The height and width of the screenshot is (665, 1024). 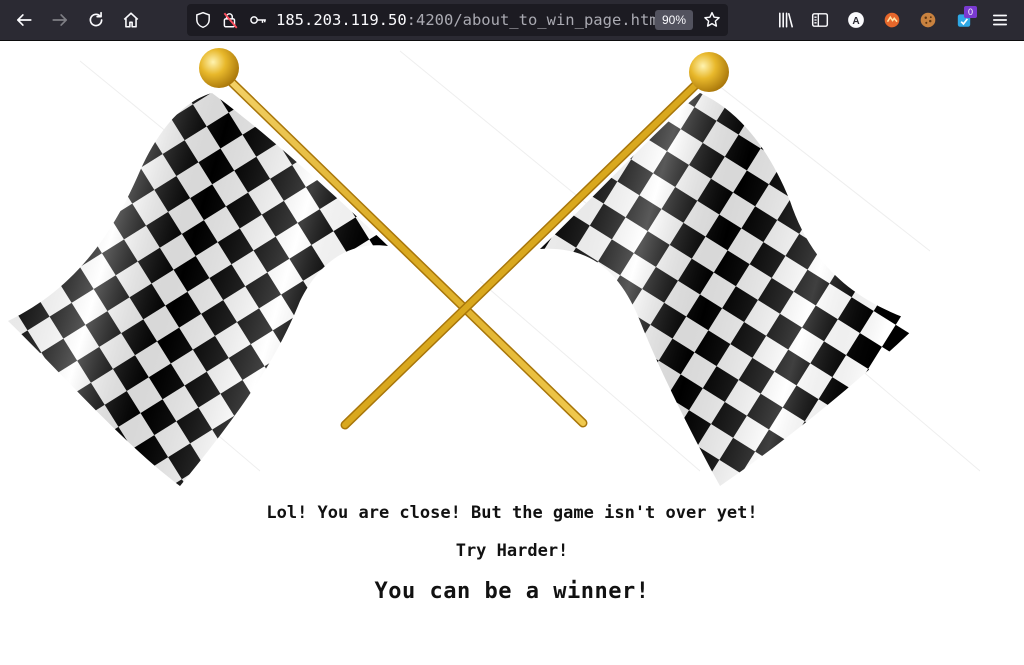 What do you see at coordinates (512, 591) in the screenshot?
I see `winner-heading: You can be a winner!` at bounding box center [512, 591].